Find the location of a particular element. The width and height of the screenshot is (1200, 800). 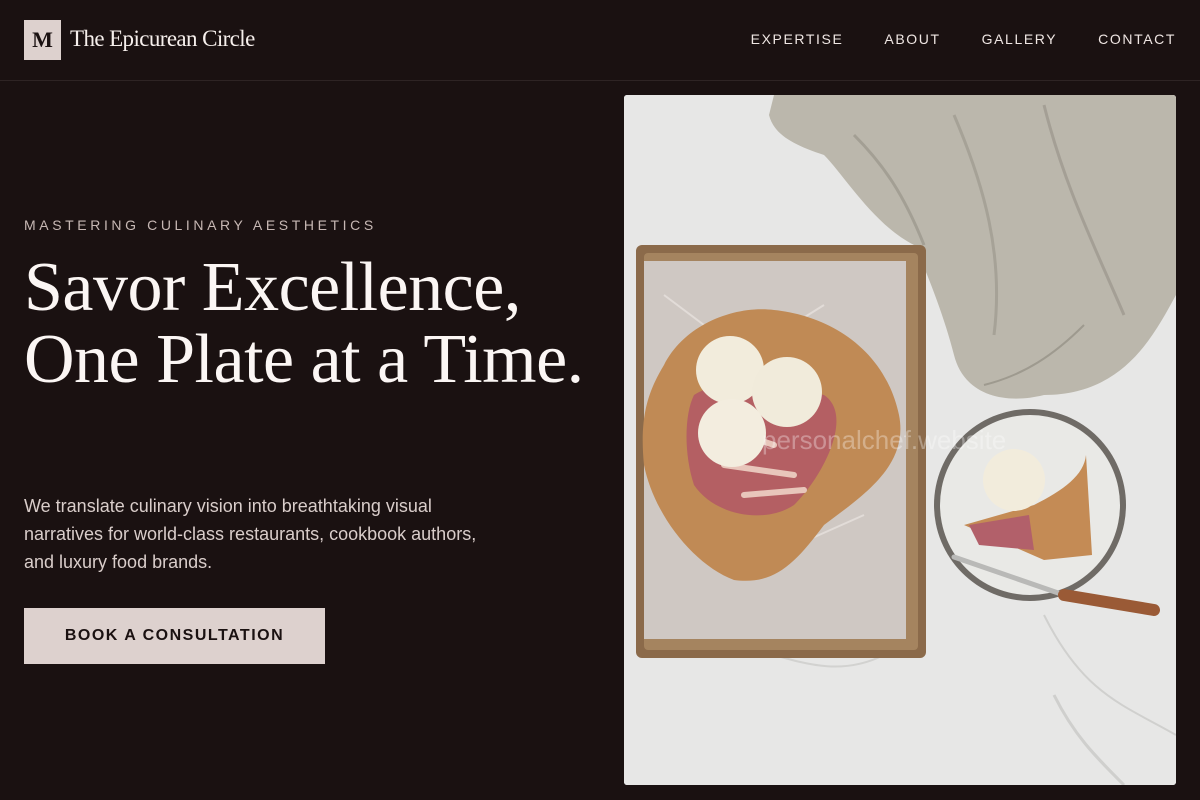

nav-expertise: EXPERTISE is located at coordinates (797, 39).